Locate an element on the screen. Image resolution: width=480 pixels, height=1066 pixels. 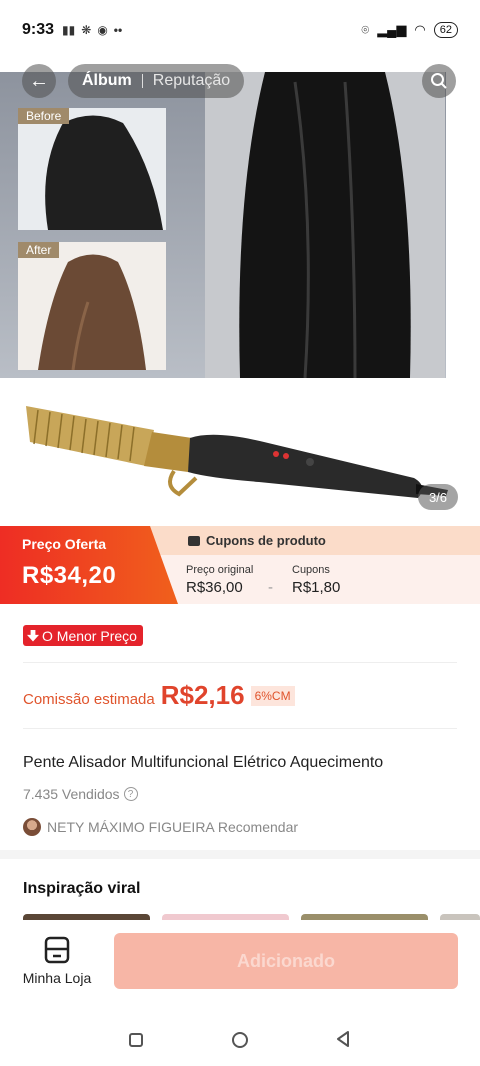
hot-comb-image is located at coordinates (237, 452).